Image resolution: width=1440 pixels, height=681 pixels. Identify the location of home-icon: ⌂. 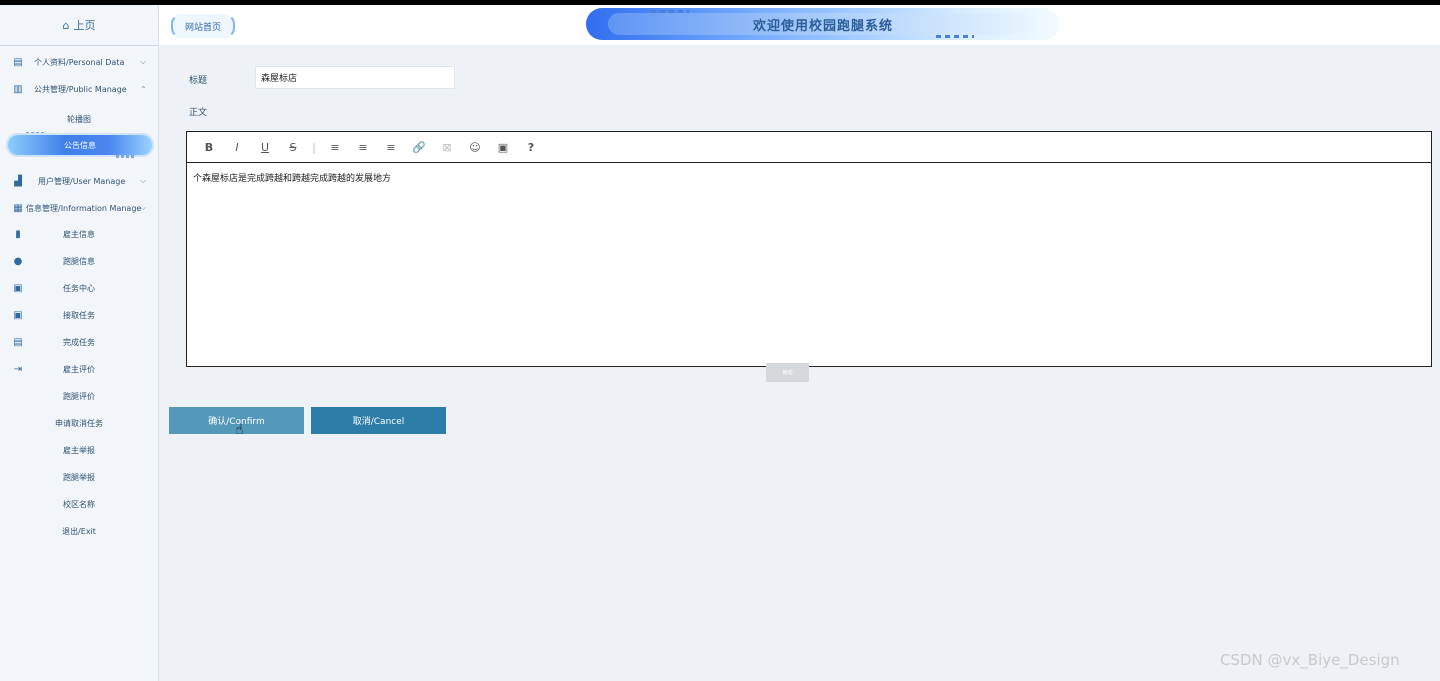
(66, 25).